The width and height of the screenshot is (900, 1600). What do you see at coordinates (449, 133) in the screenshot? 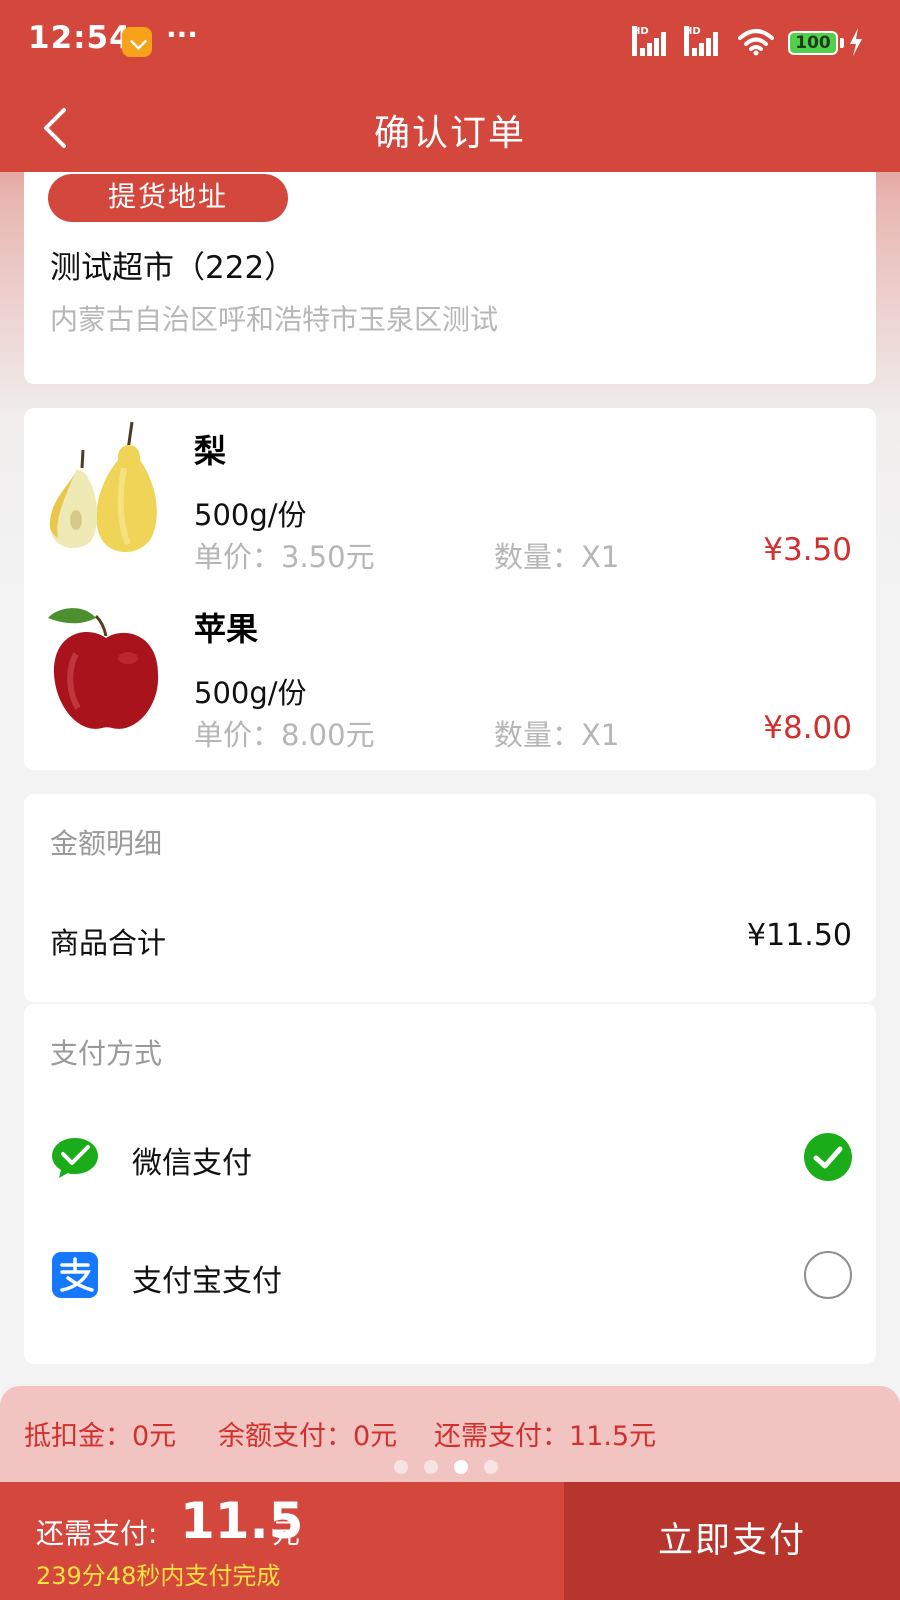
I see `page-title: 确认订单` at bounding box center [449, 133].